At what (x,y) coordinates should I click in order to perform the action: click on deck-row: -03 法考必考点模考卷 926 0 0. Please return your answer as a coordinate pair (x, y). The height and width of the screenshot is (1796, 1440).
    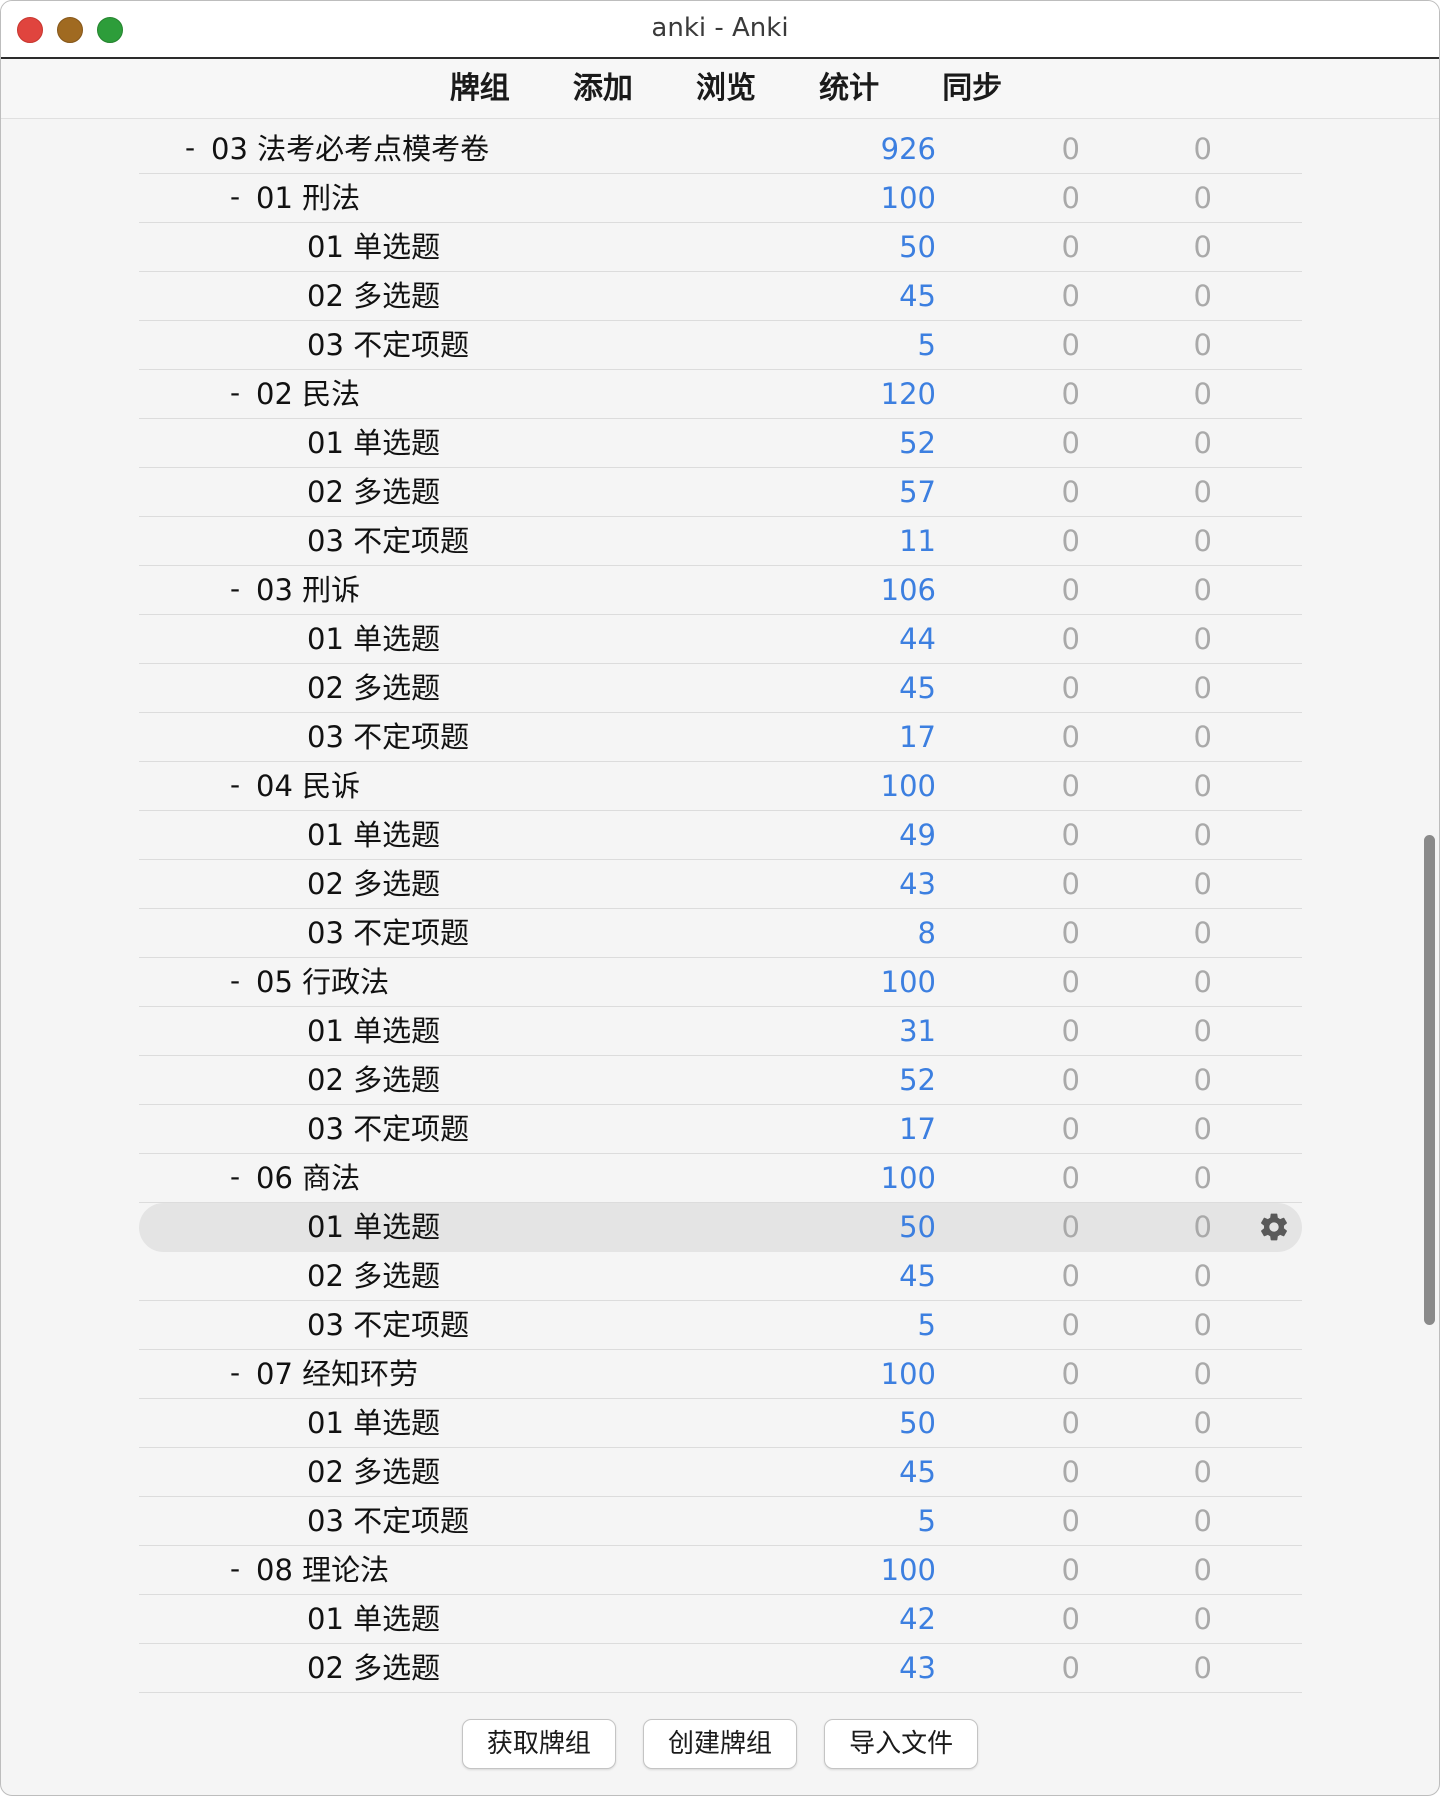
    Looking at the image, I should click on (720, 149).